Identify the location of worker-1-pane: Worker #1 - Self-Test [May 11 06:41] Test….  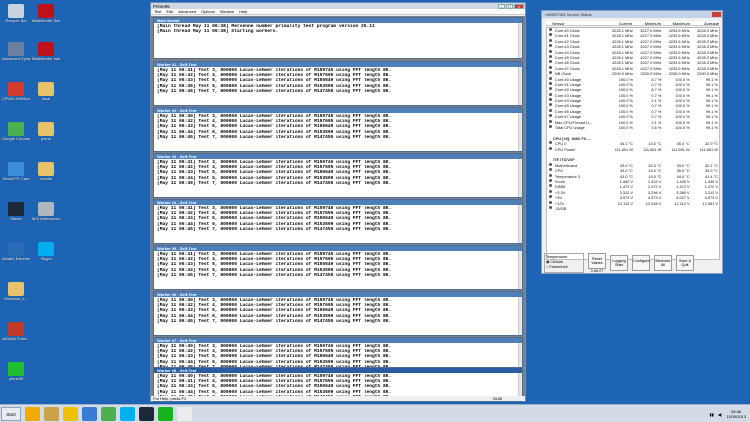
(338, 83).